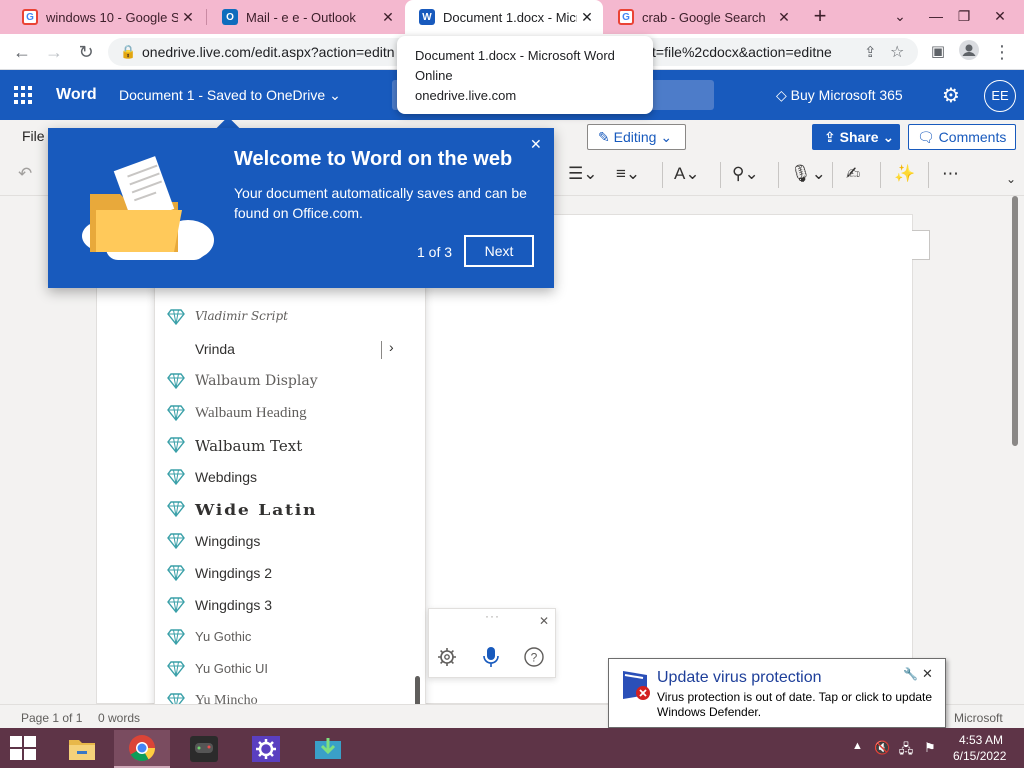  What do you see at coordinates (447, 657) in the screenshot?
I see `gear-icon` at bounding box center [447, 657].